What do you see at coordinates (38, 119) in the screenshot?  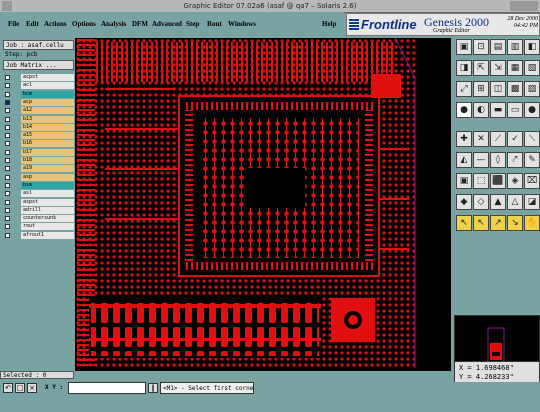 I see `layer-row-b13: b13` at bounding box center [38, 119].